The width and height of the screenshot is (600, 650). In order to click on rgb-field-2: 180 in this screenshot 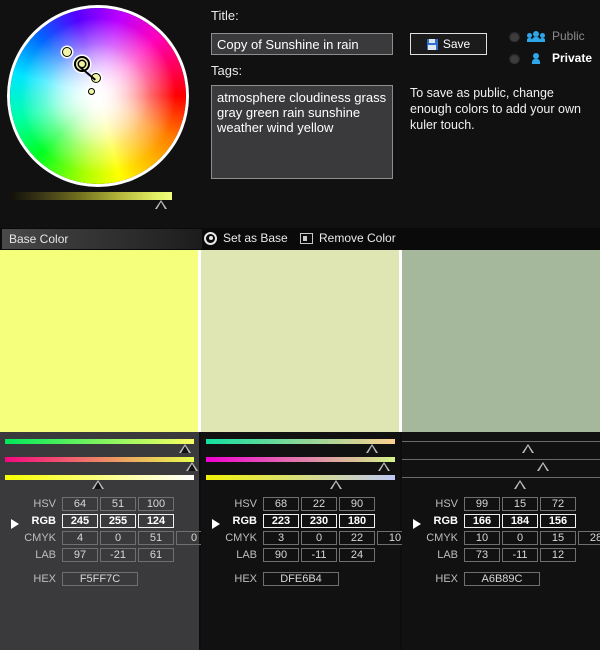, I will do `click(357, 520)`.